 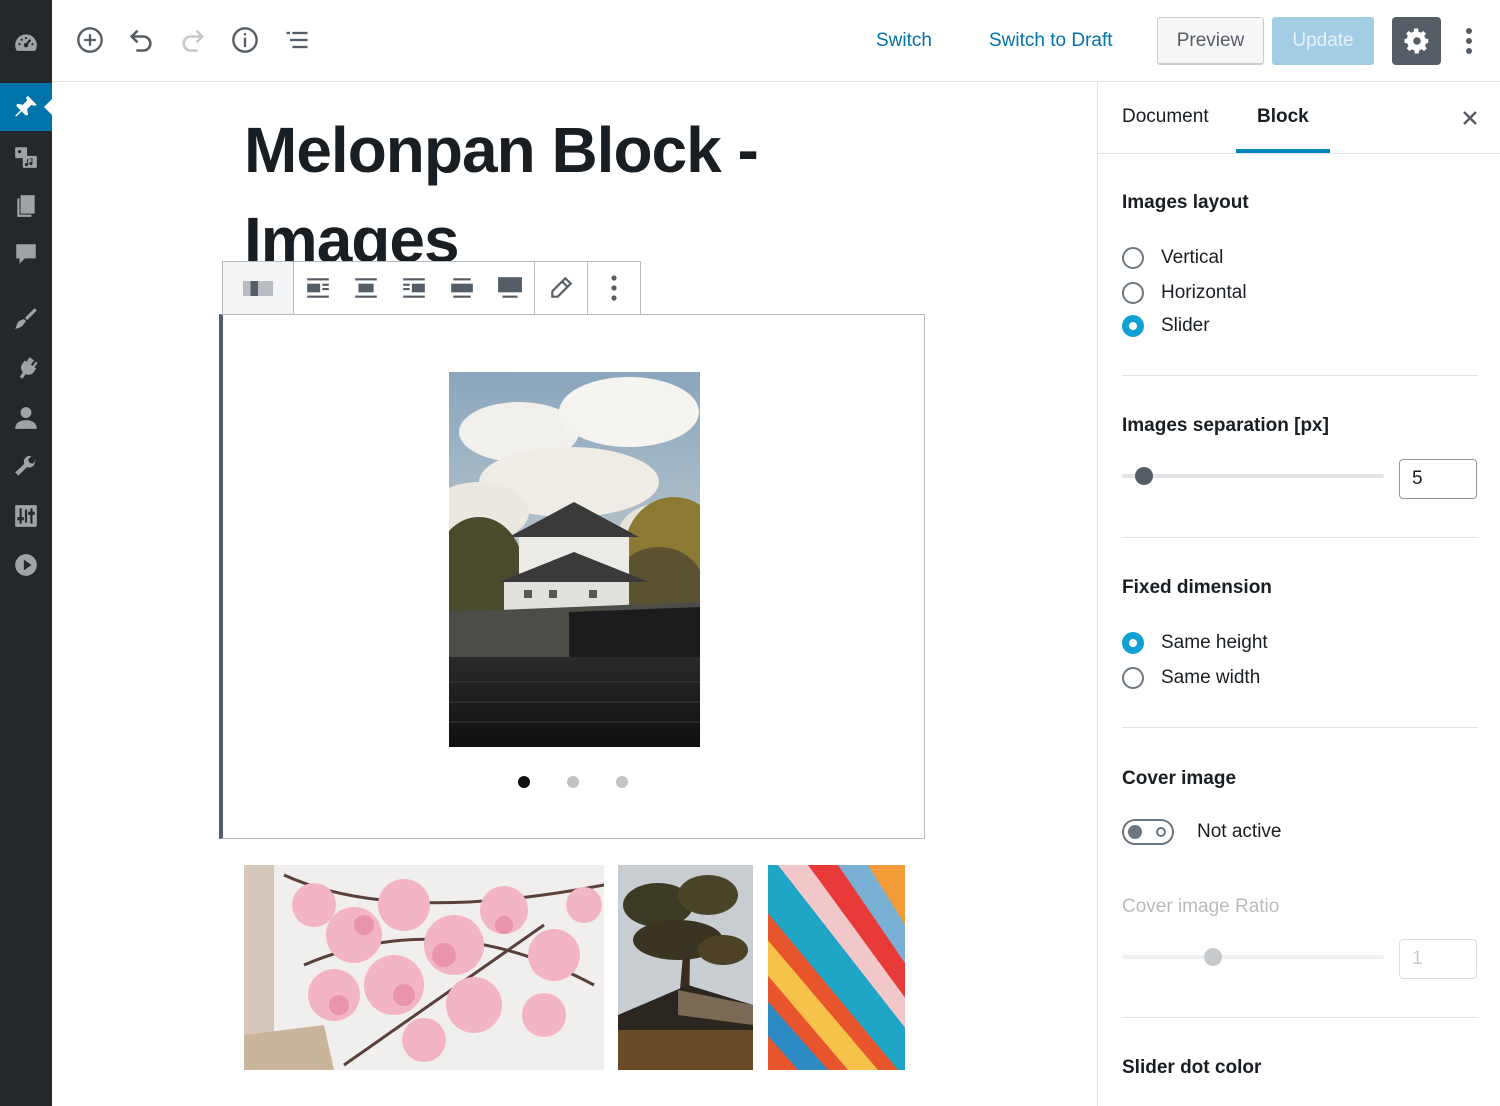 I want to click on toggle-knob, so click(x=1135, y=832).